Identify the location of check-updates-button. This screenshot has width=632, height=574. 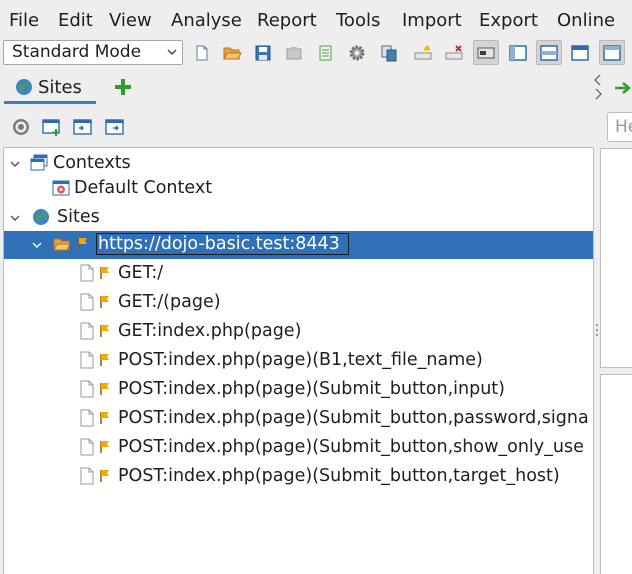
(389, 52).